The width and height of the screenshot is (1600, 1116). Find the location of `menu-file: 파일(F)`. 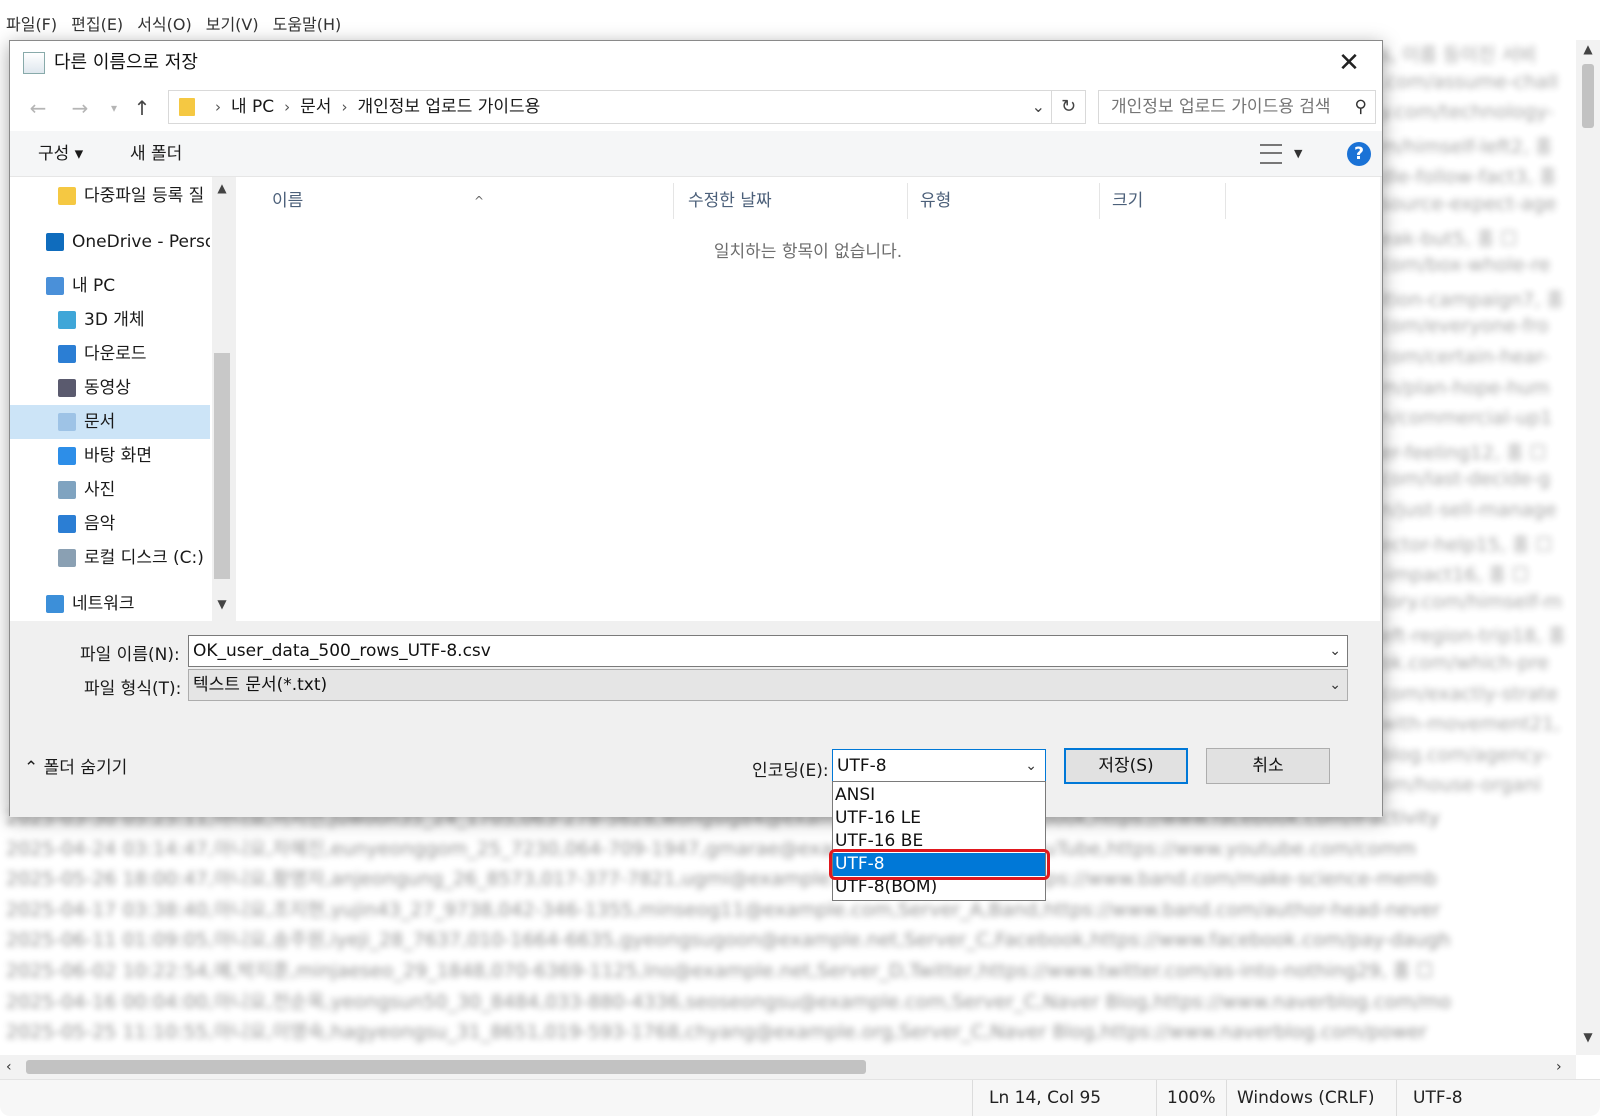

menu-file: 파일(F) is located at coordinates (31, 25).